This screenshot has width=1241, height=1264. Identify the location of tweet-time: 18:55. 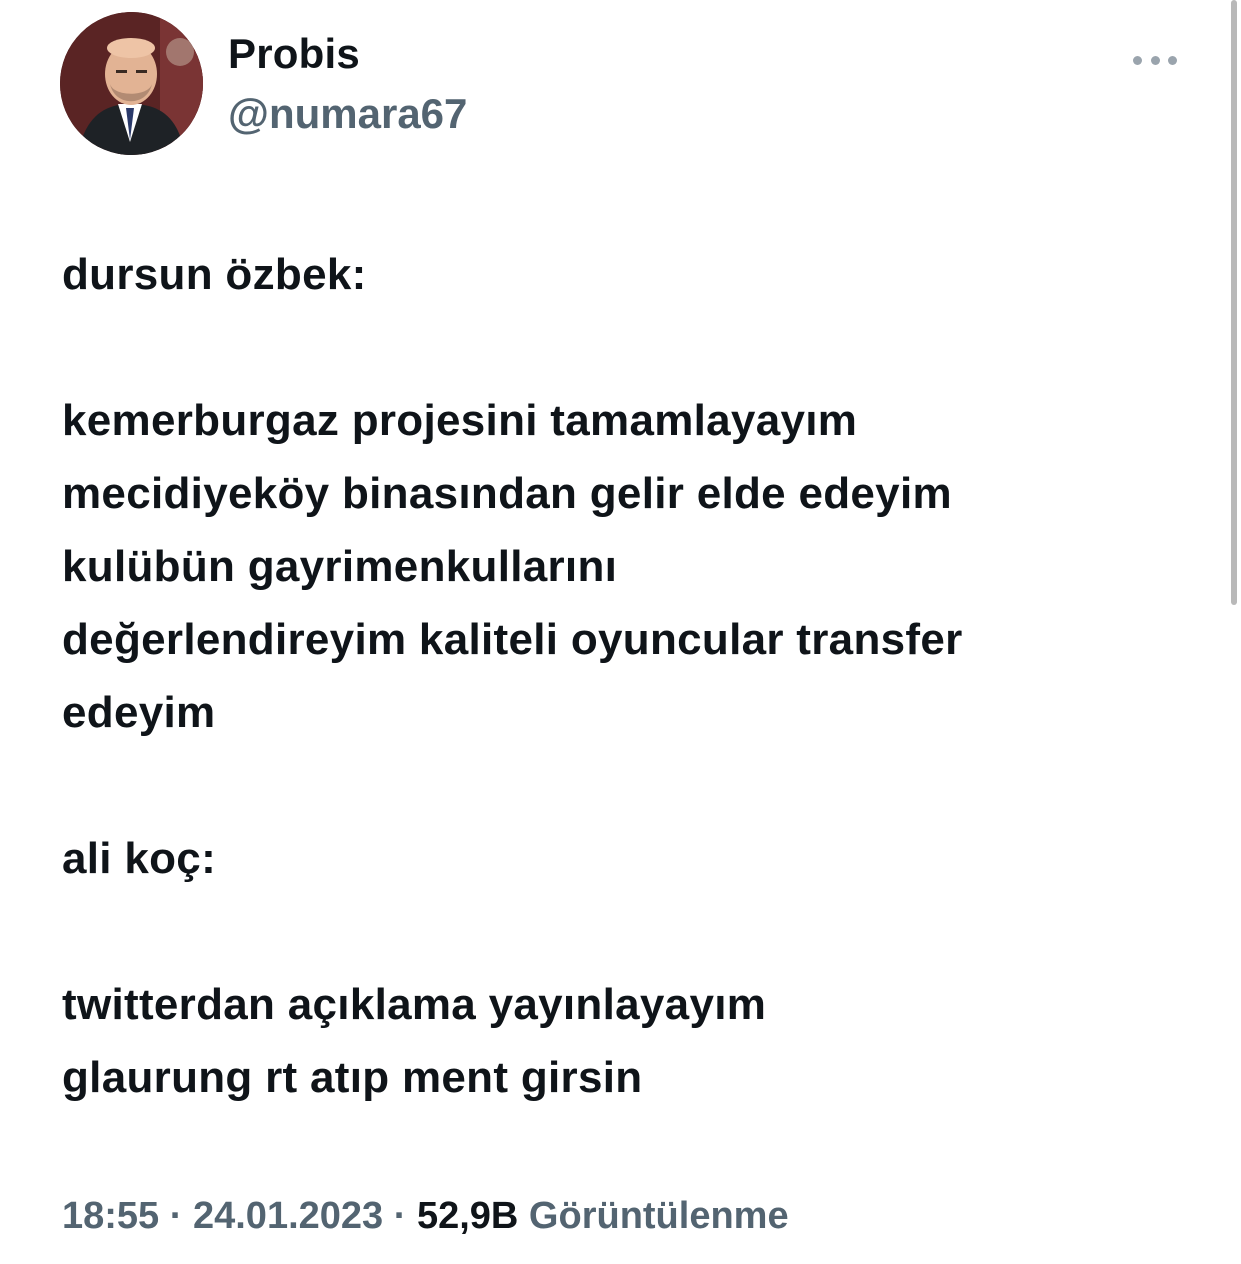
(110, 1216).